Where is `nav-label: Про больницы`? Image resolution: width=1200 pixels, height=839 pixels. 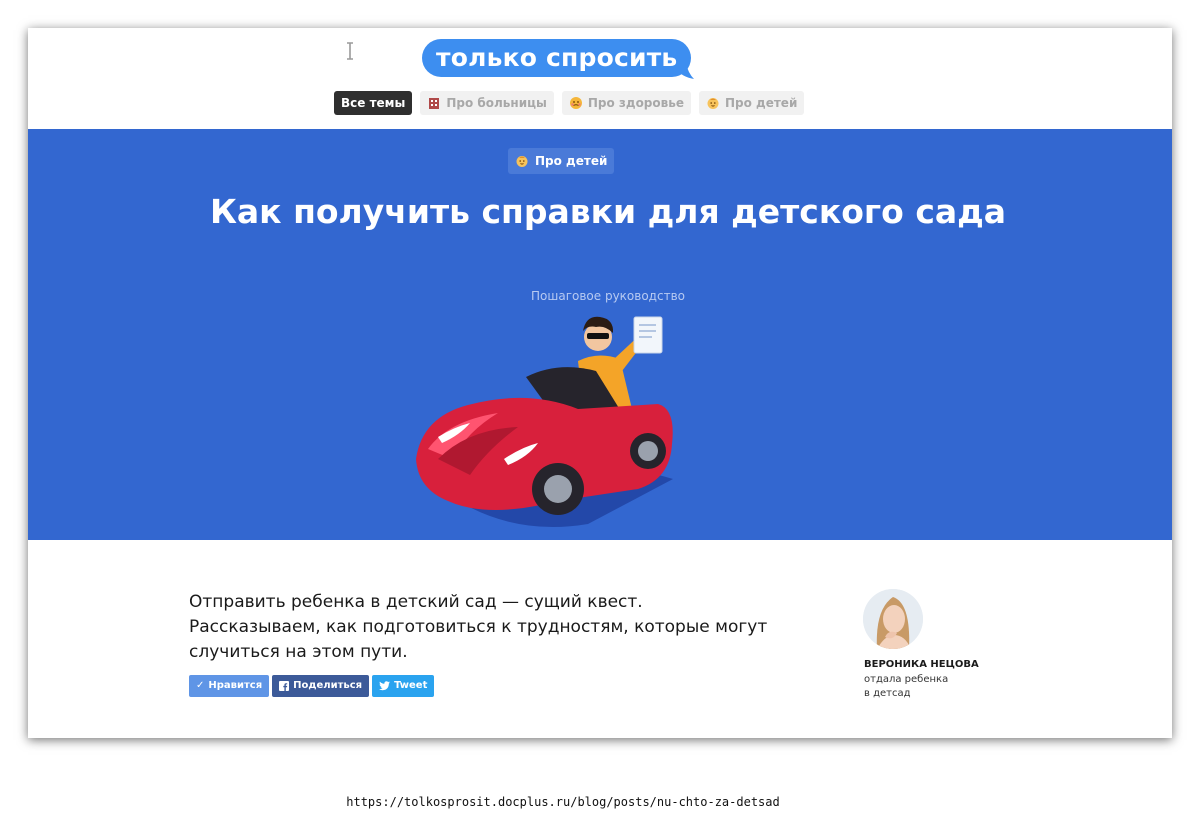 nav-label: Про больницы is located at coordinates (496, 103).